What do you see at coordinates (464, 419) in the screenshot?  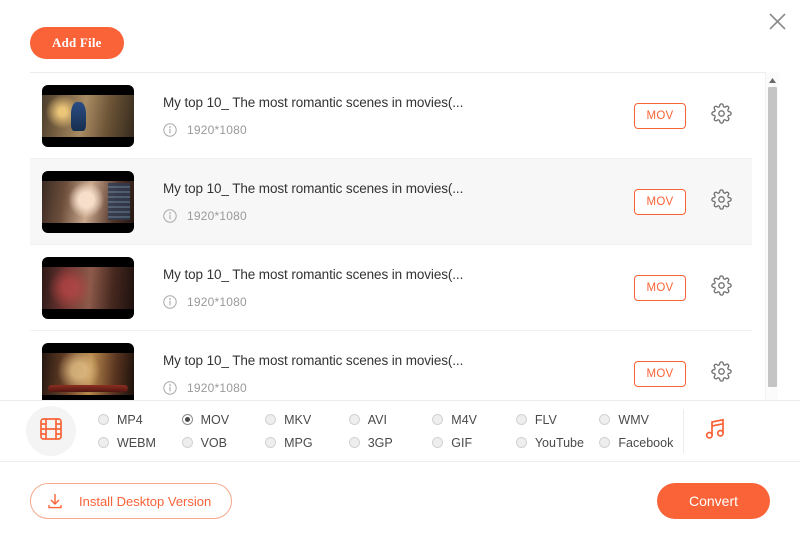 I see `format-option-label: M4V` at bounding box center [464, 419].